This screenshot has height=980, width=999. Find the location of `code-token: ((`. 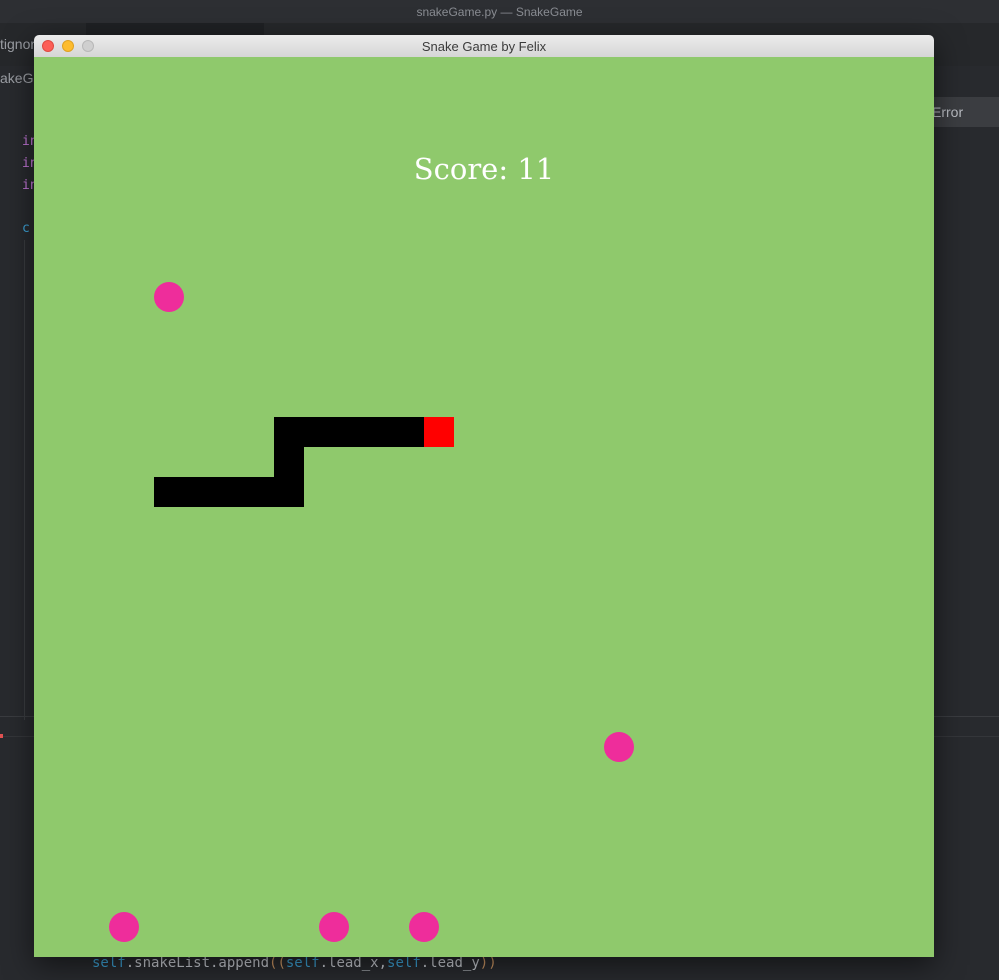

code-token: (( is located at coordinates (277, 963).